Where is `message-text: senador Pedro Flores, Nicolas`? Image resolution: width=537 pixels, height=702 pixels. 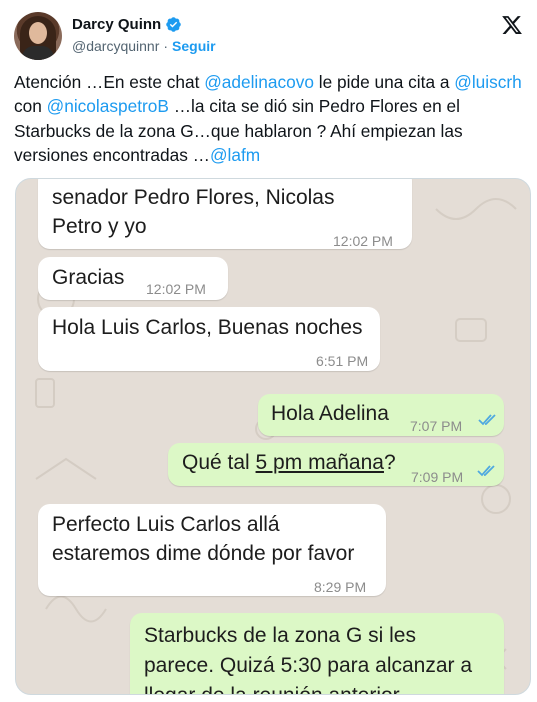 message-text: senador Pedro Flores, Nicolas is located at coordinates (193, 197).